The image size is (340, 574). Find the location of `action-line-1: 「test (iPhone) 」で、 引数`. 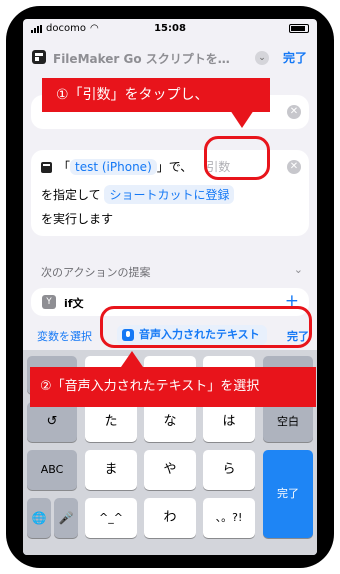

action-line-1: 「test (iPhone) 」で、 引数 is located at coordinates (135, 166).